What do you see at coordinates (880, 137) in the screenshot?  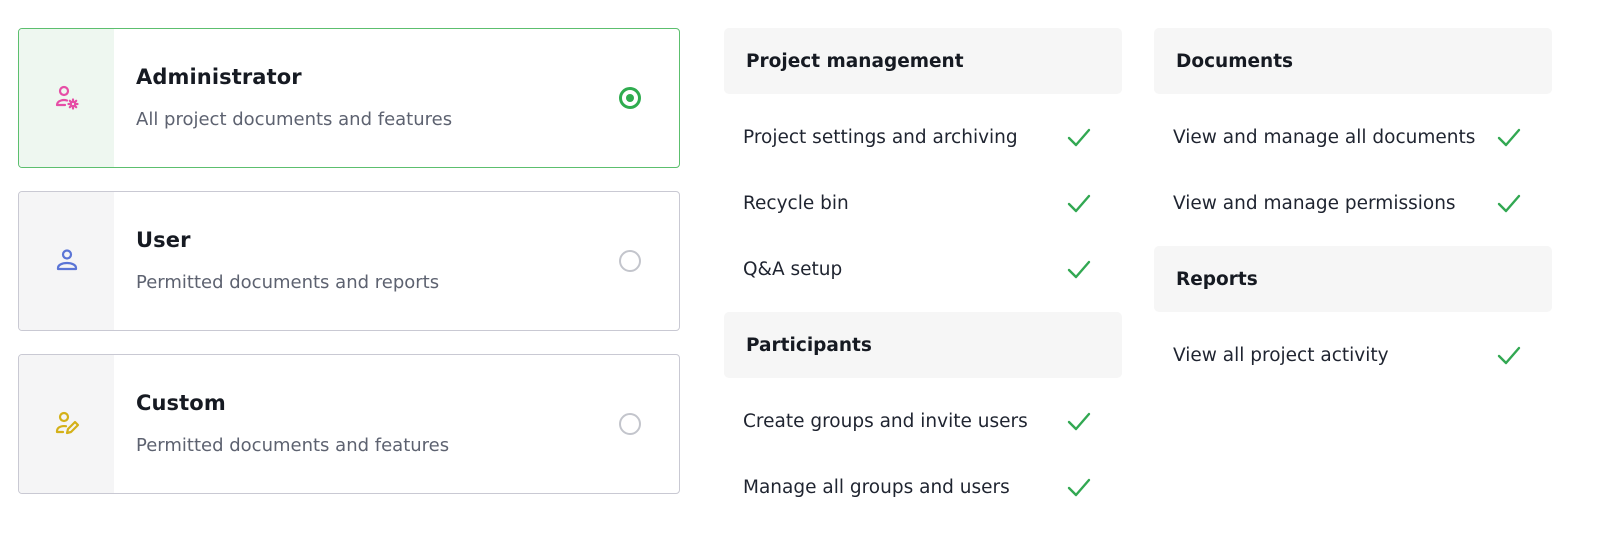 I see `permission-label: Project settings and archiving` at bounding box center [880, 137].